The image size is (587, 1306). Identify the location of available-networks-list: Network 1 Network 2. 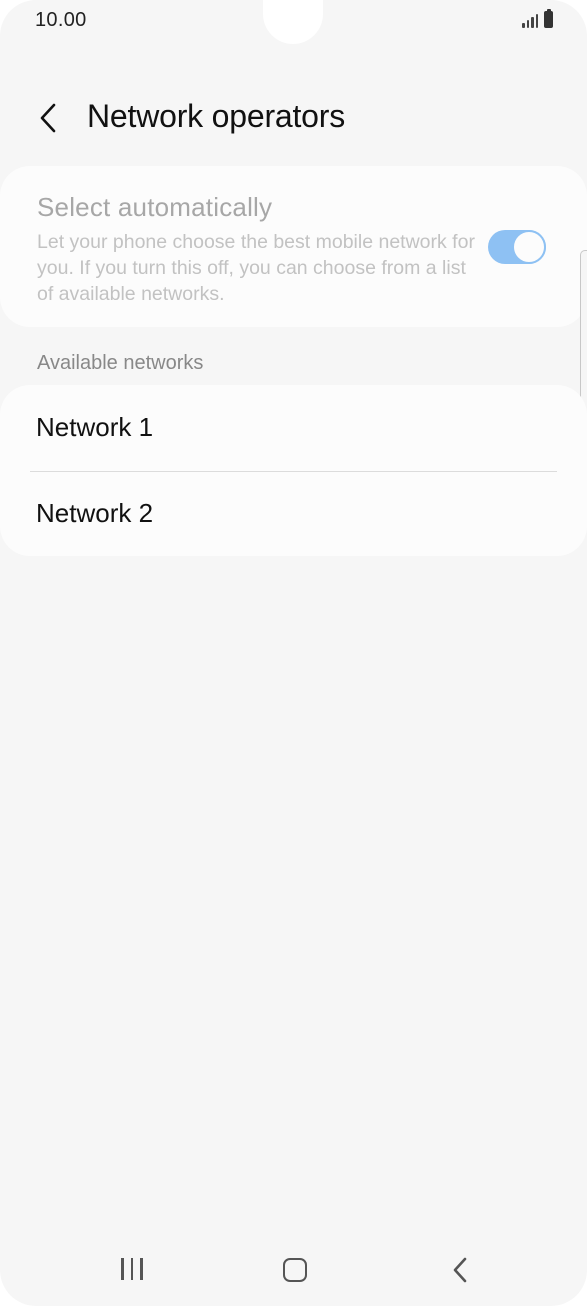
(293, 470).